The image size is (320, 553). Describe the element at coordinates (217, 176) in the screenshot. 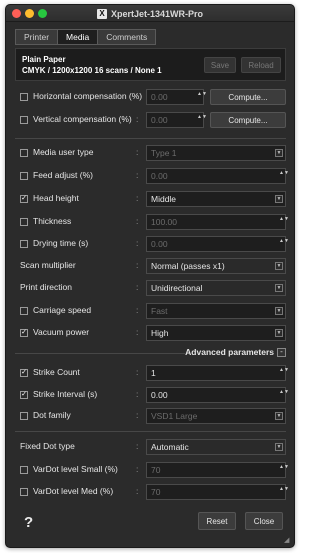

I see `feed-adjust-input: 0.00 ▲▼` at that location.